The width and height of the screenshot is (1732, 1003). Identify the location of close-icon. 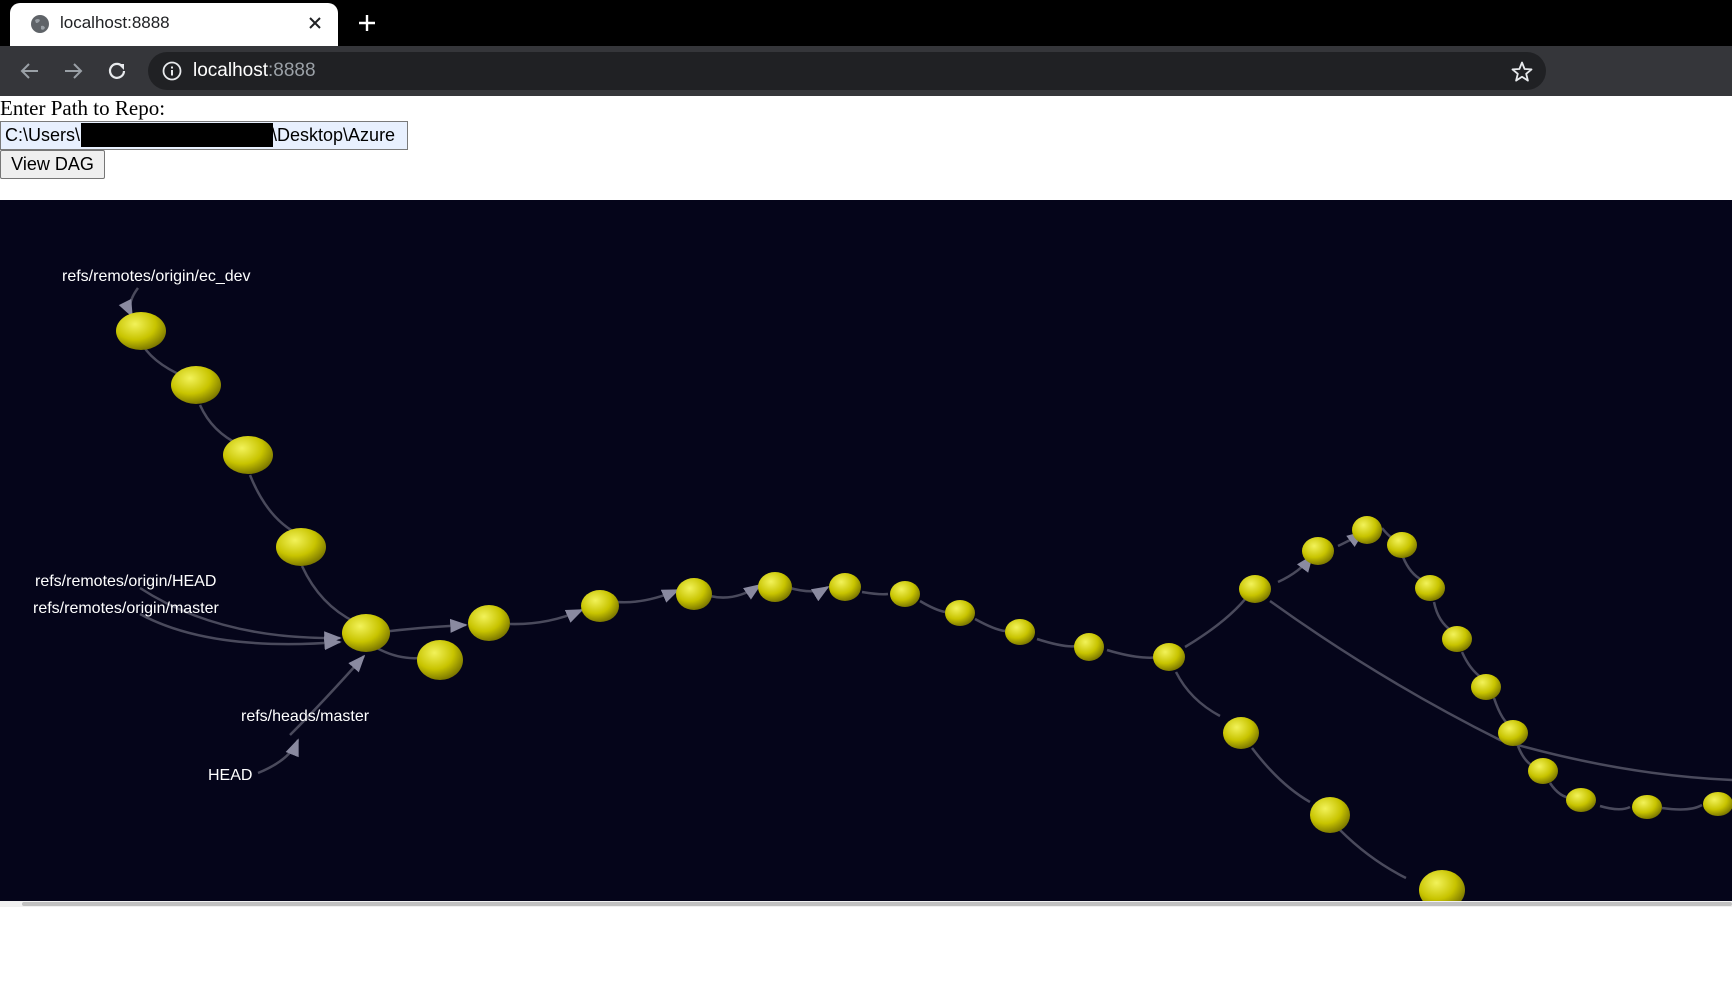
(315, 23).